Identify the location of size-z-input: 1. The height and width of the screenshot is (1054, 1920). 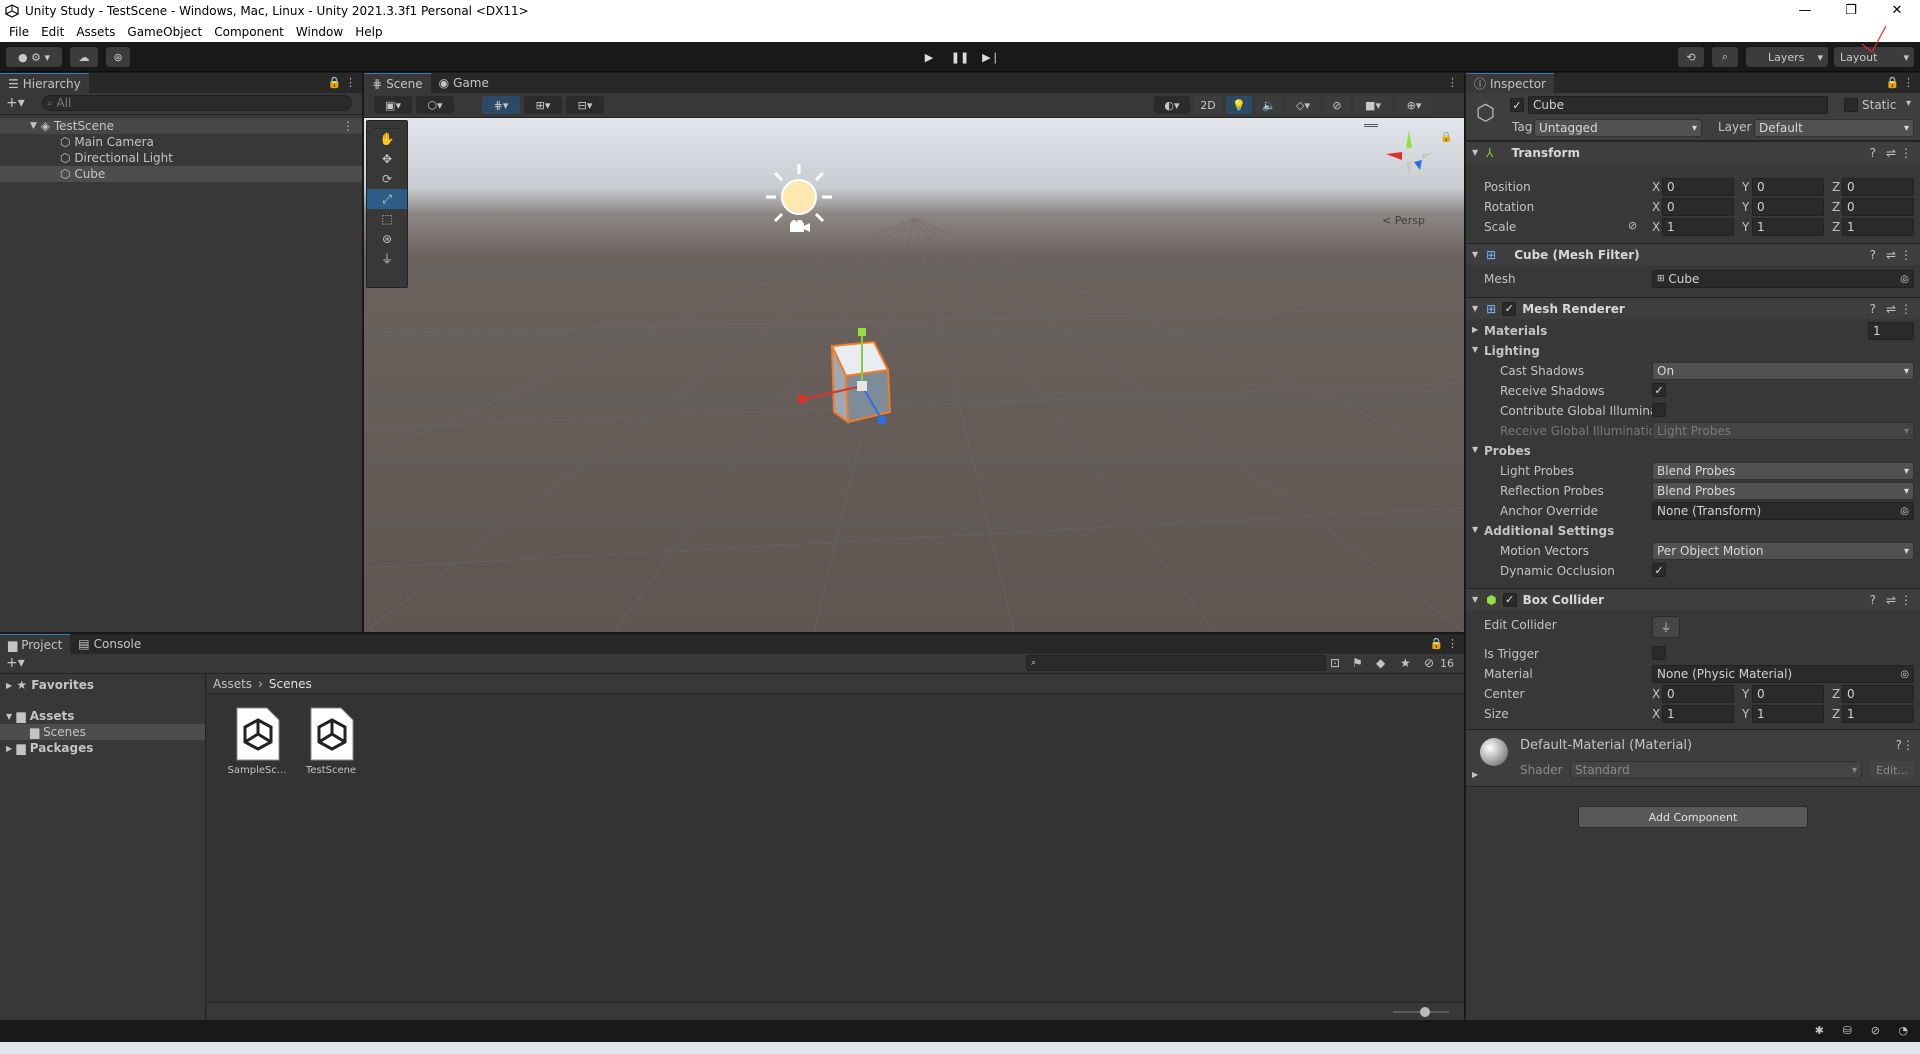
(1878, 714).